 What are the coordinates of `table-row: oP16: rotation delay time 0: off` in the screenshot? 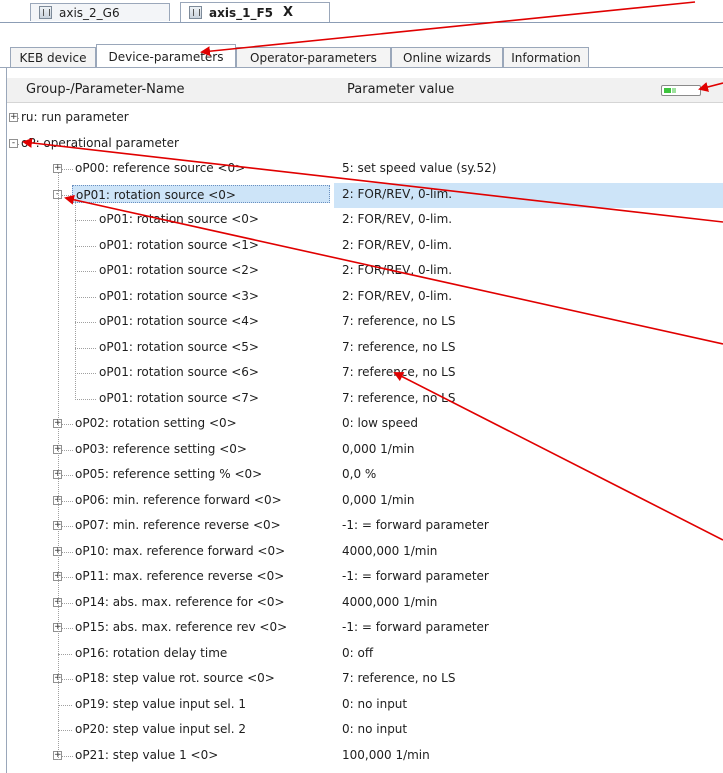 It's located at (365, 655).